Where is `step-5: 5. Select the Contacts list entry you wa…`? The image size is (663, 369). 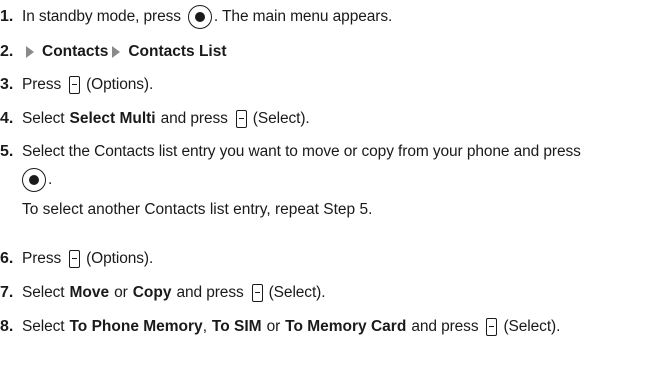
step-5: 5. Select the Contacts list entry you wa… is located at coordinates (290, 152).